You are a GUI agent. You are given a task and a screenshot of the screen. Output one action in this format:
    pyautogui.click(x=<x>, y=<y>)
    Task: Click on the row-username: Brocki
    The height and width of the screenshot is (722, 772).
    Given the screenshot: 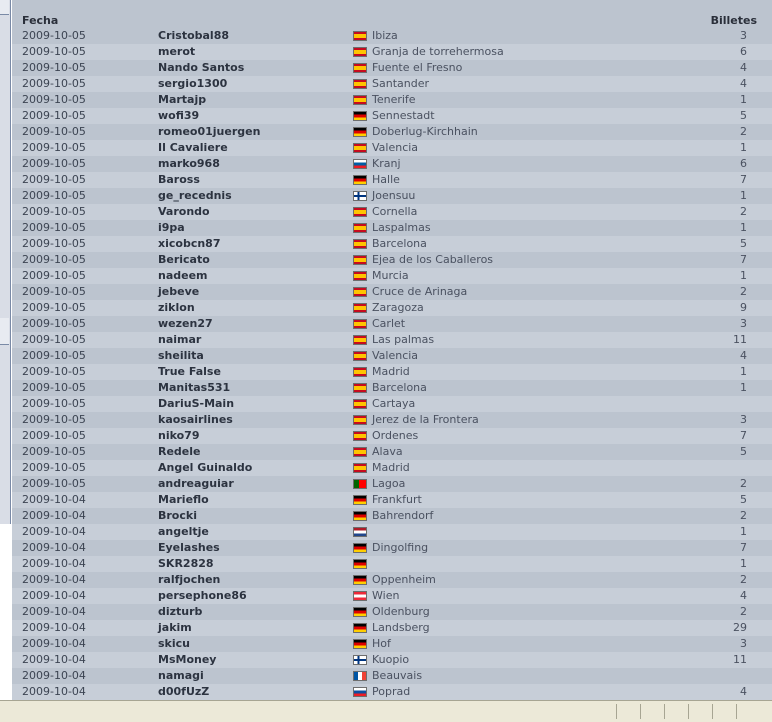 What is the action you would take?
    pyautogui.click(x=177, y=516)
    